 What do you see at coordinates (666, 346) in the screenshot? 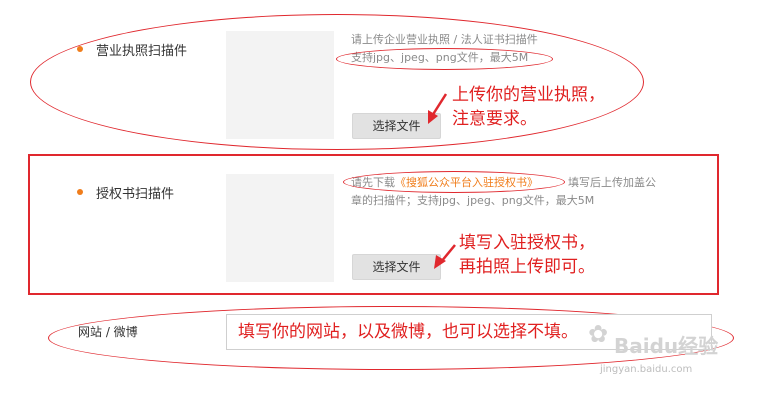
I see `watermark-brand: Baidu经验` at bounding box center [666, 346].